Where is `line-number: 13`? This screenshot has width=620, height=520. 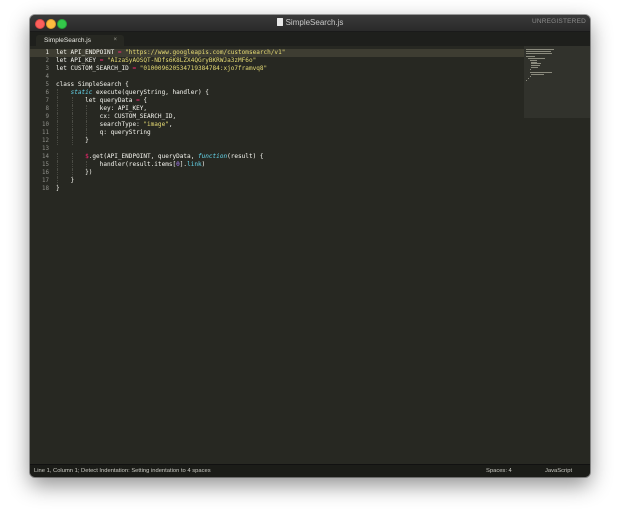 line-number: 13 is located at coordinates (45, 149).